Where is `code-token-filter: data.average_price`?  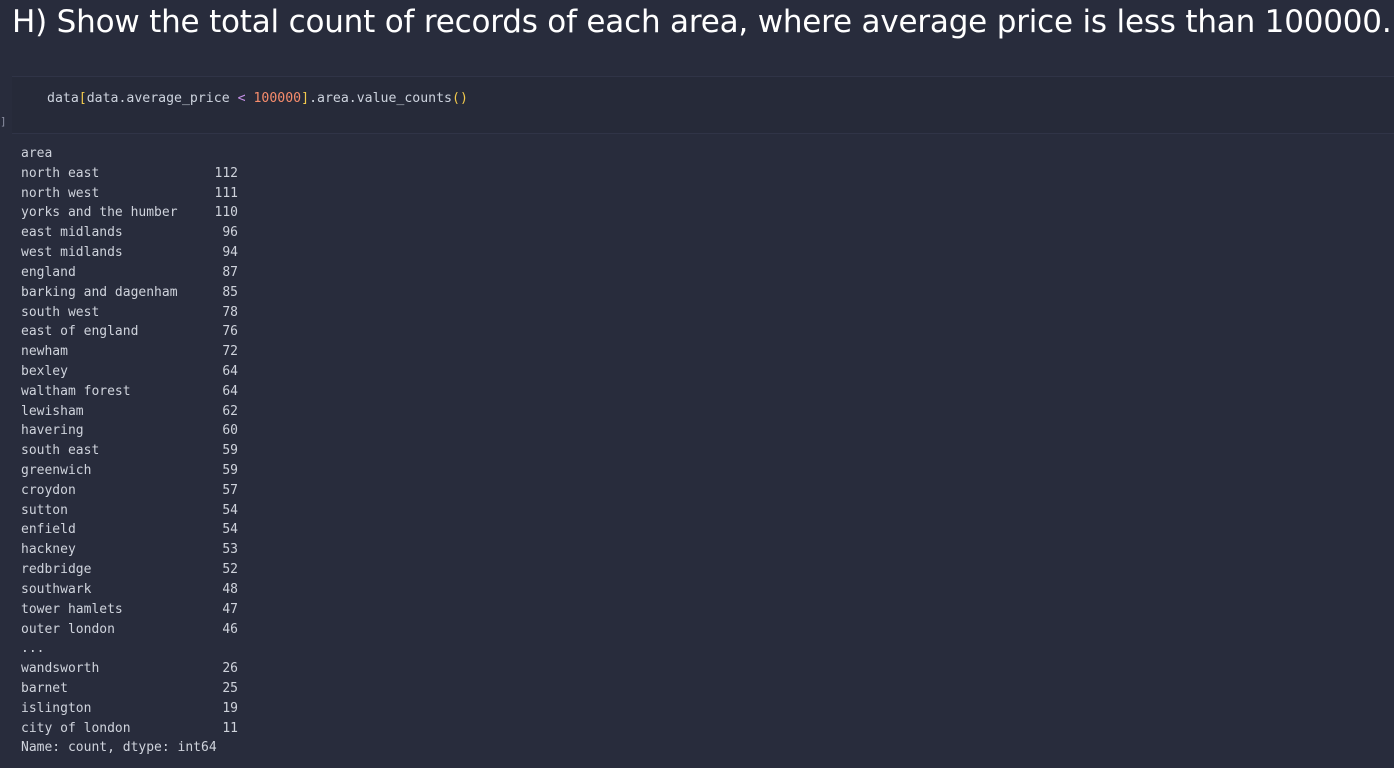 code-token-filter: data.average_price is located at coordinates (162, 98).